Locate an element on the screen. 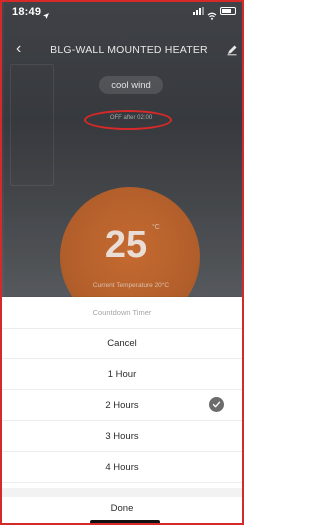  background-shape is located at coordinates (32, 125).